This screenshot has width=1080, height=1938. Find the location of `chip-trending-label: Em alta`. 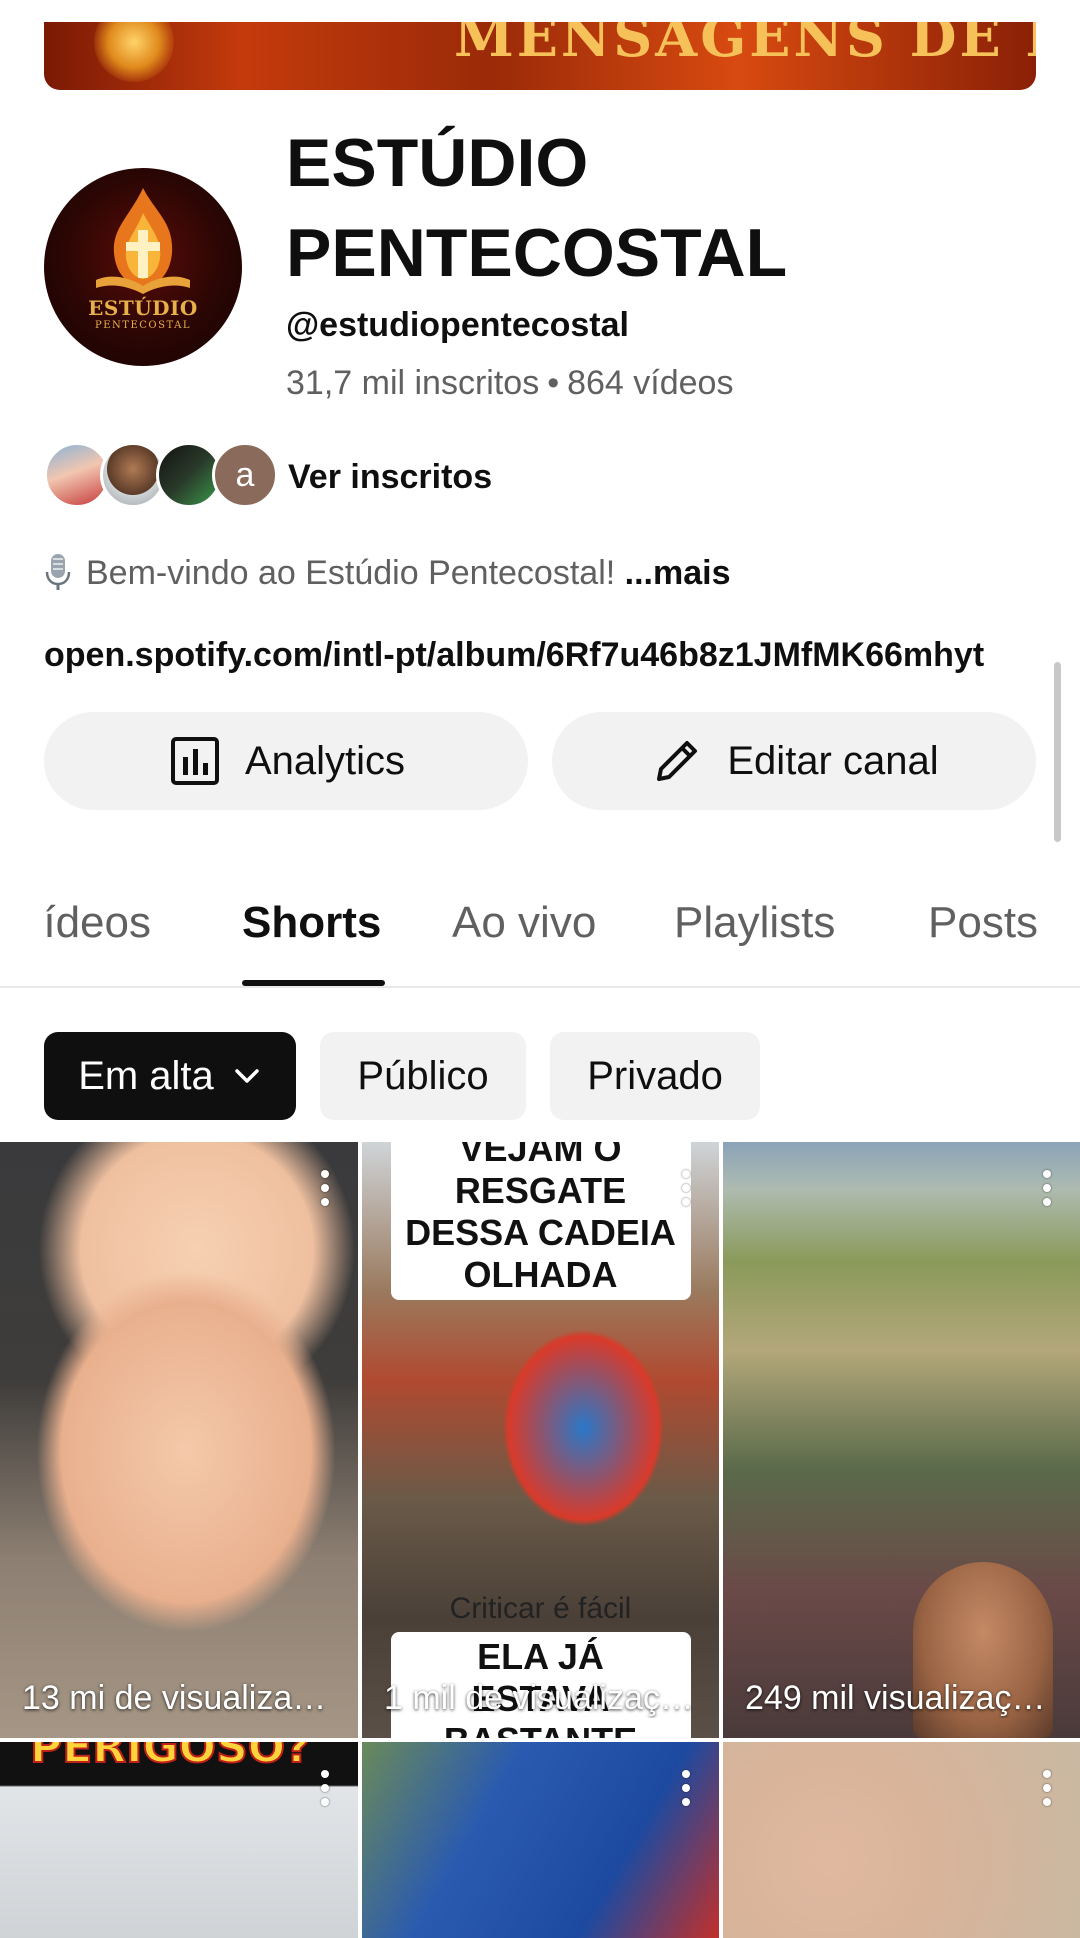

chip-trending-label: Em alta is located at coordinates (146, 1075).